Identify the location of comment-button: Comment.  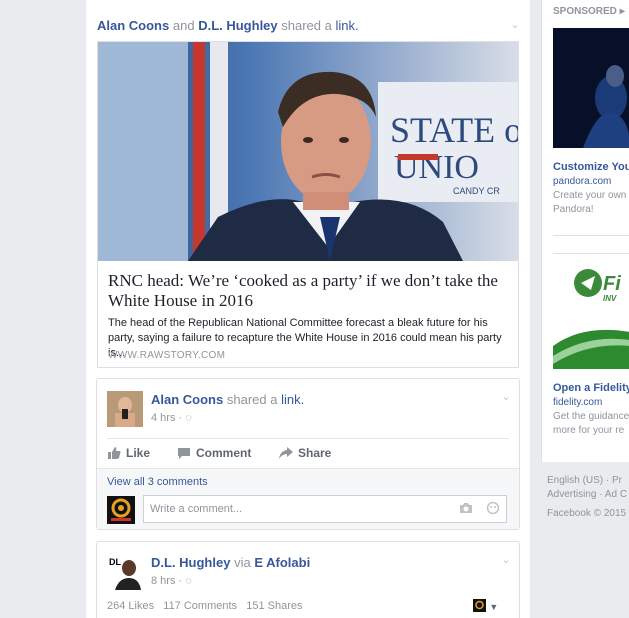
(214, 453).